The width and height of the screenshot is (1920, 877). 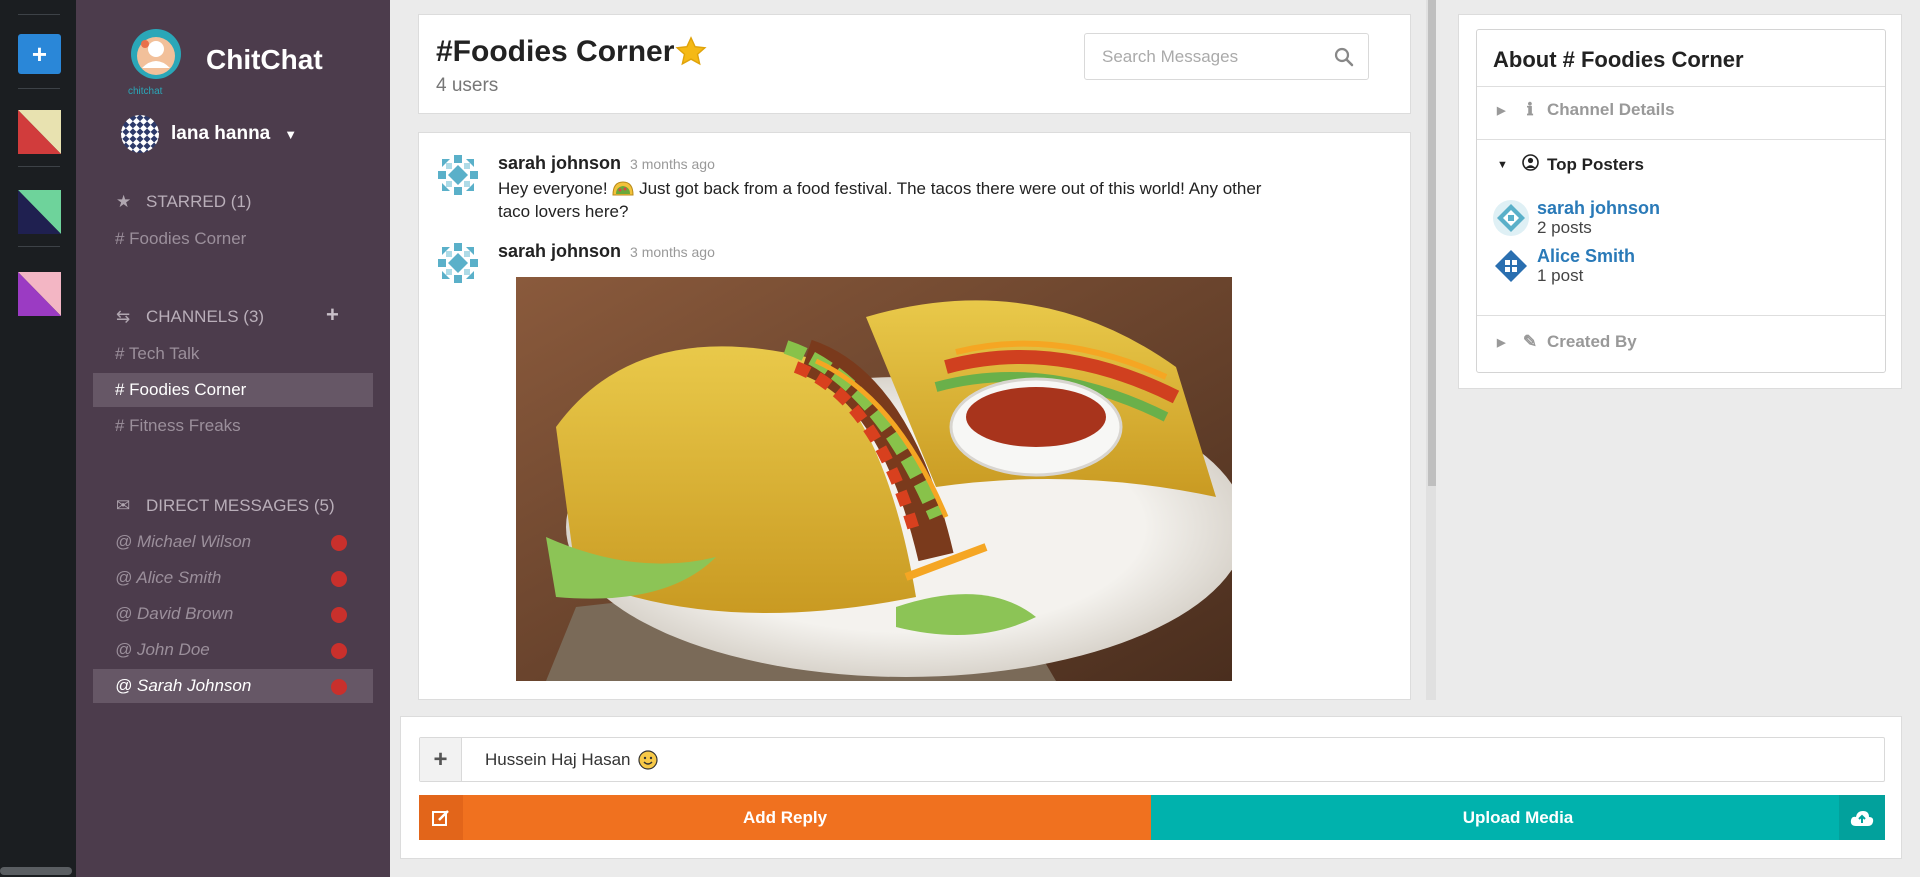 I want to click on info-icon: ℹ, so click(x=1530, y=109).